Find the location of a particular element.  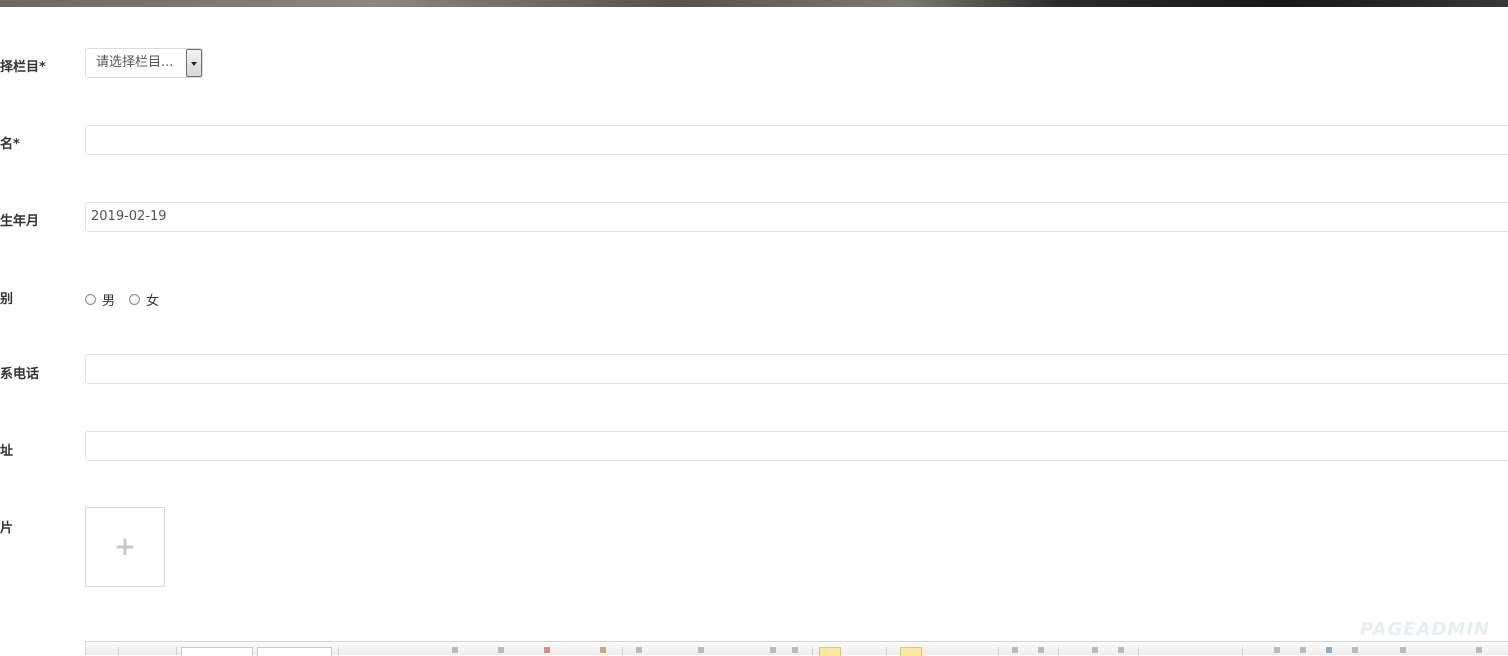

phone-label: 系电话 is located at coordinates (20, 374).